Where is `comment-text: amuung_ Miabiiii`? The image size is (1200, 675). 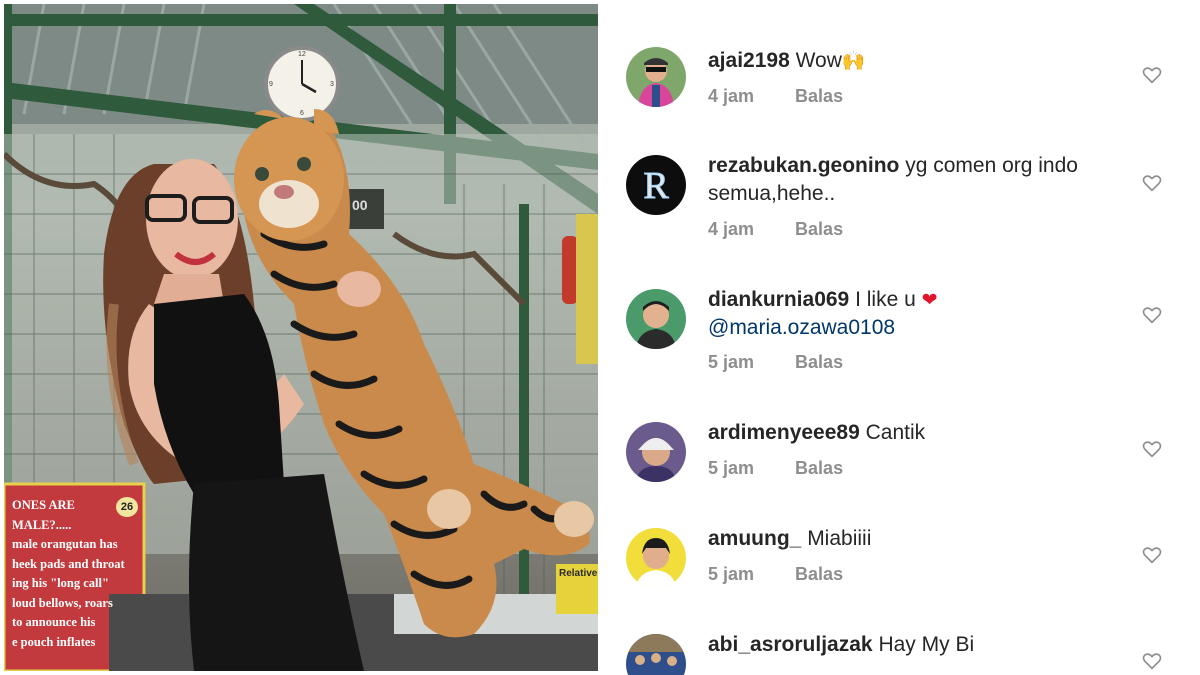 comment-text: amuung_ Miabiiii is located at coordinates (918, 539).